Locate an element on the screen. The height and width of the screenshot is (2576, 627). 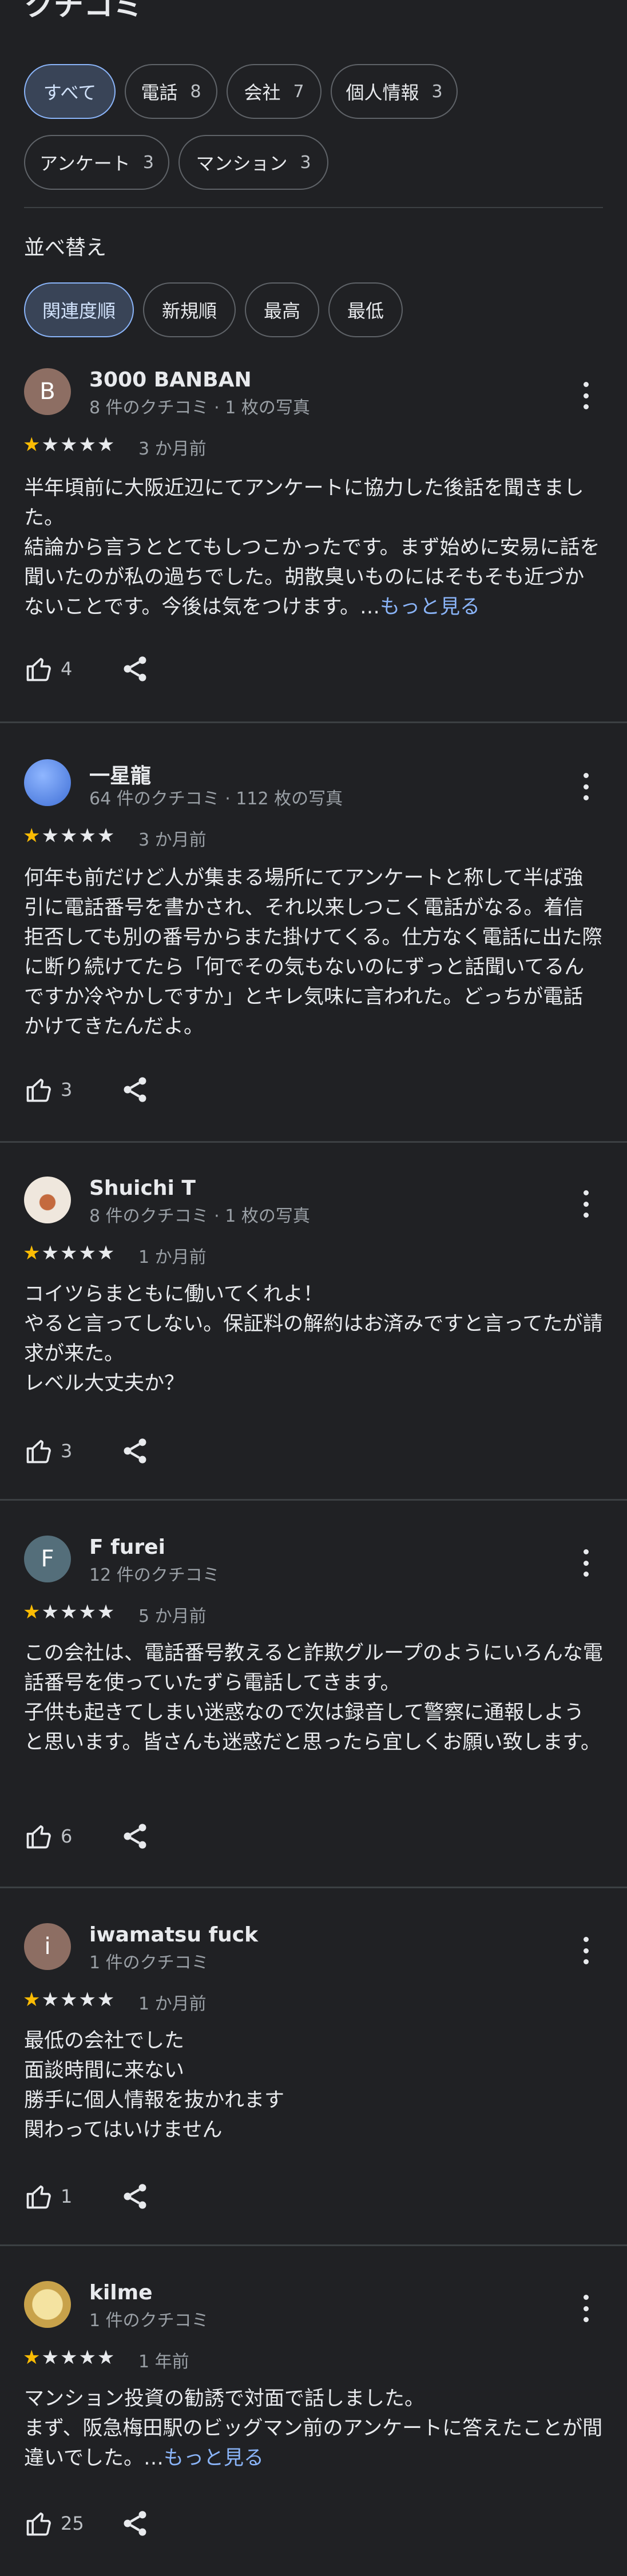
sort-option-highest: 最高 is located at coordinates (282, 309).